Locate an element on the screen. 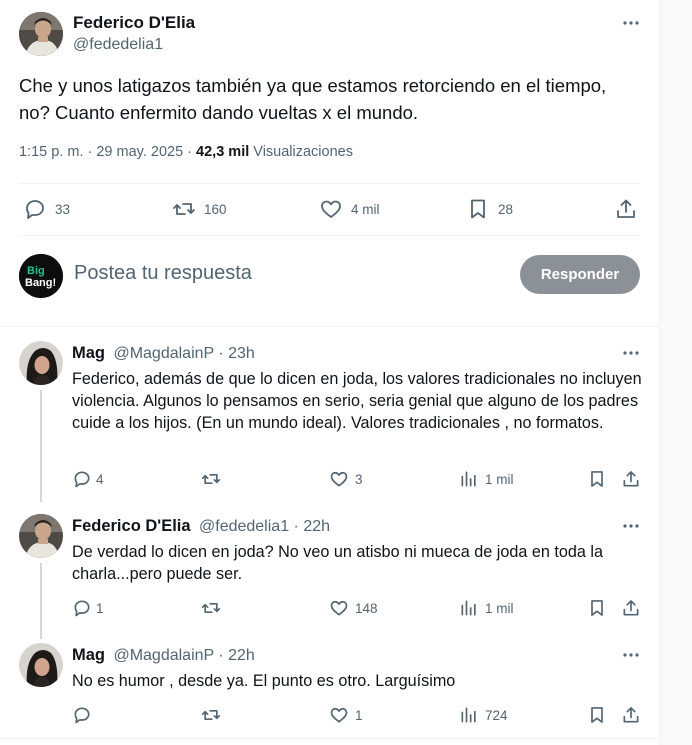 The image size is (692, 745). reply-header: Mag @MagdalainP · 22h is located at coordinates (163, 655).